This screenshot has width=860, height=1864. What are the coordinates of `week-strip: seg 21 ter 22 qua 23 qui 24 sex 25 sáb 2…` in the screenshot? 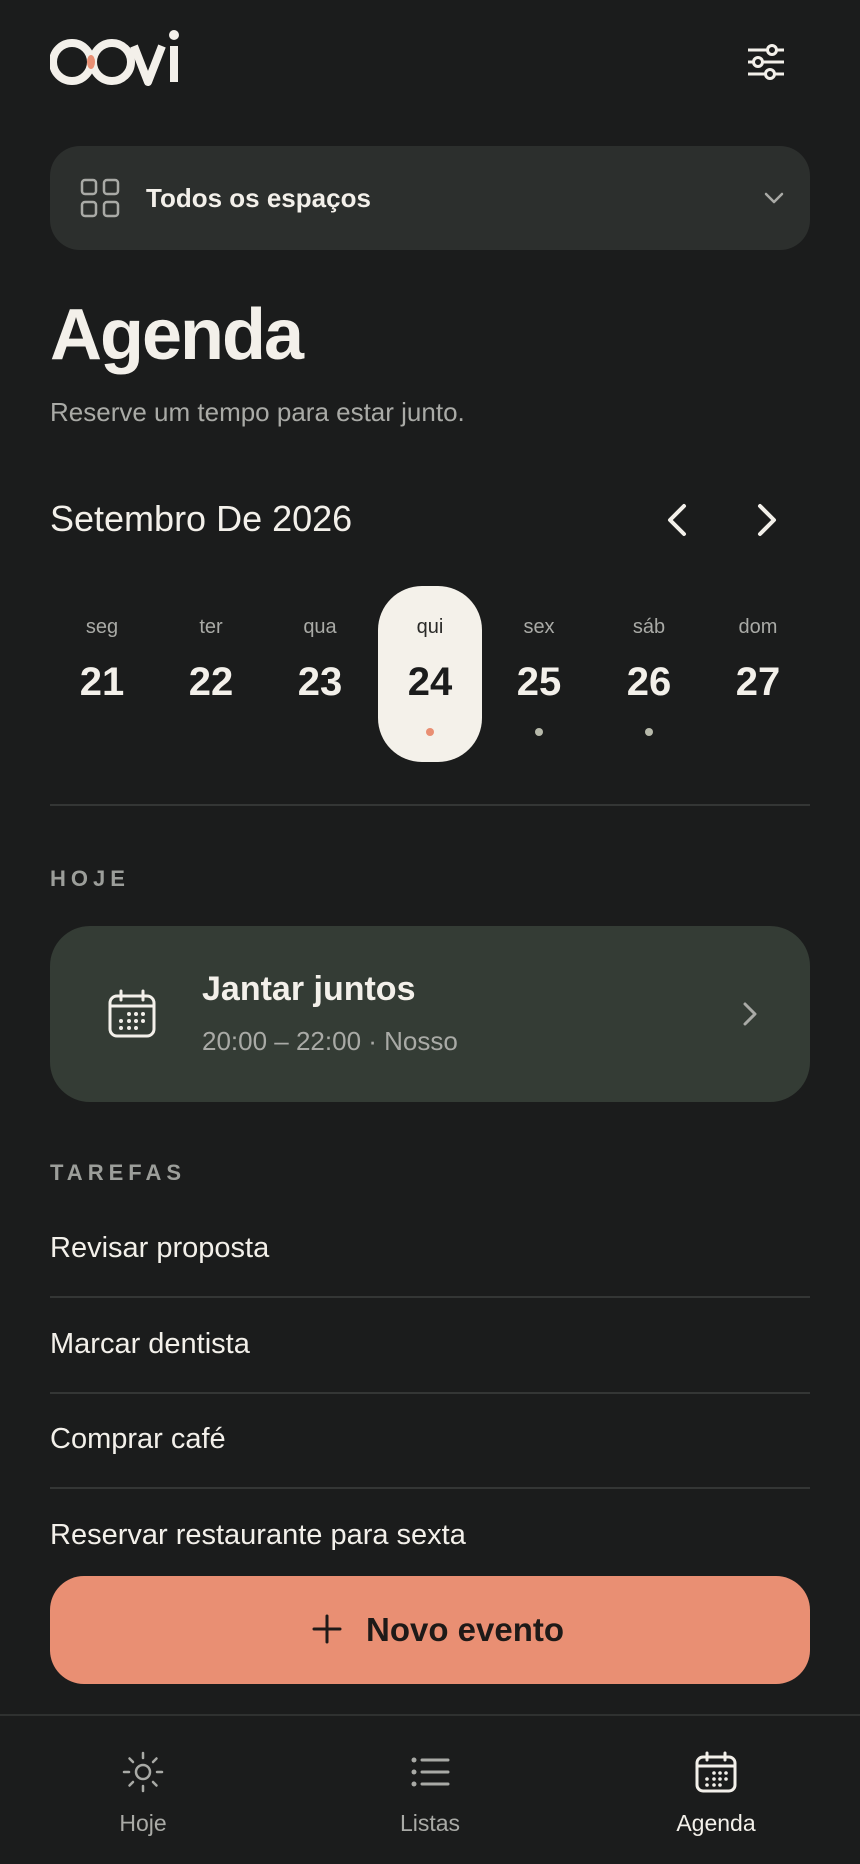 It's located at (430, 674).